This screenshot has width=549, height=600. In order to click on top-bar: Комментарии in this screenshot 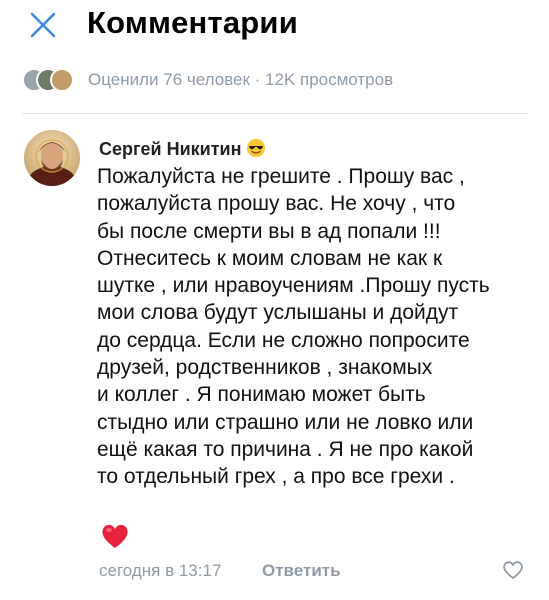, I will do `click(274, 26)`.